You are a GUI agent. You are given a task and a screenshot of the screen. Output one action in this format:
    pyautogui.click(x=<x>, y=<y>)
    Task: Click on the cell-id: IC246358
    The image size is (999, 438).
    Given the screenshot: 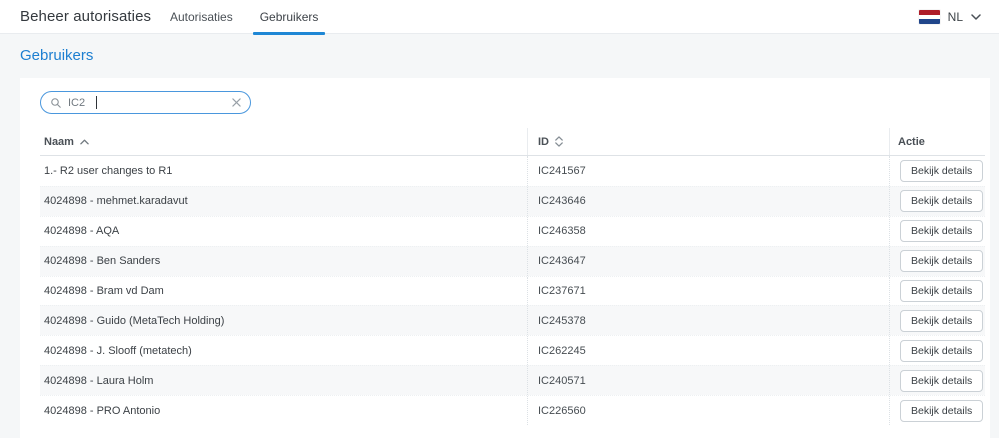 What is the action you would take?
    pyautogui.click(x=708, y=231)
    